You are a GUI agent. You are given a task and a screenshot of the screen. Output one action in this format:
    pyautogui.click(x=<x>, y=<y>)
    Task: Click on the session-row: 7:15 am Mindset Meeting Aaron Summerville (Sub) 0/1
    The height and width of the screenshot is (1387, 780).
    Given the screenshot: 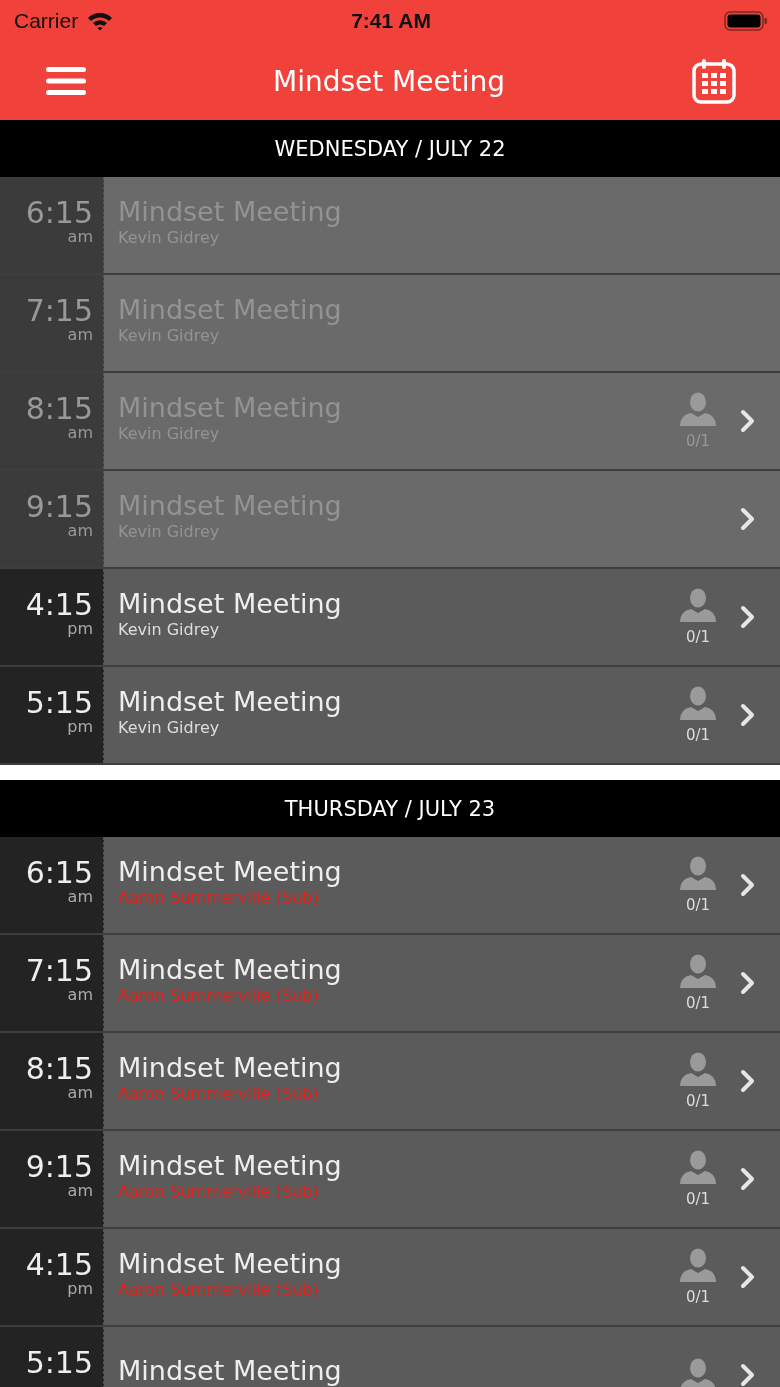 What is the action you would take?
    pyautogui.click(x=390, y=984)
    